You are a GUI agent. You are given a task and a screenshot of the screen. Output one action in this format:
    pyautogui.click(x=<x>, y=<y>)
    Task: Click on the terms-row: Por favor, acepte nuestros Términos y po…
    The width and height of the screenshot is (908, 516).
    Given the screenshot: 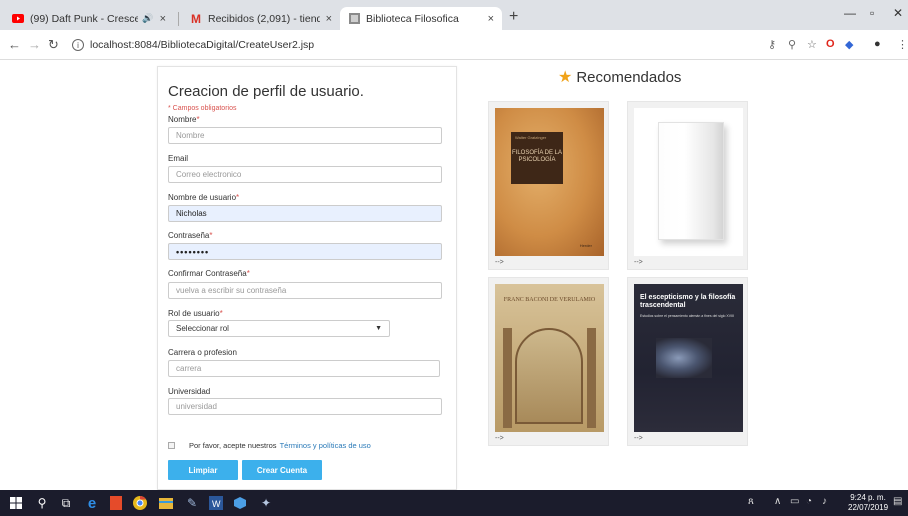 What is the action you would take?
    pyautogui.click(x=269, y=445)
    